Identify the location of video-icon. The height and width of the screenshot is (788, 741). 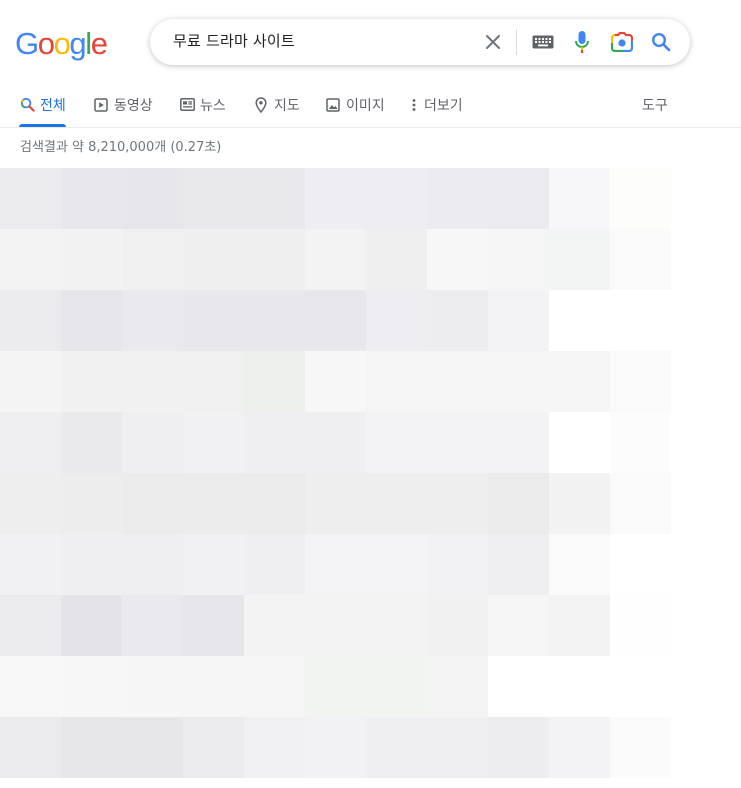
(101, 105).